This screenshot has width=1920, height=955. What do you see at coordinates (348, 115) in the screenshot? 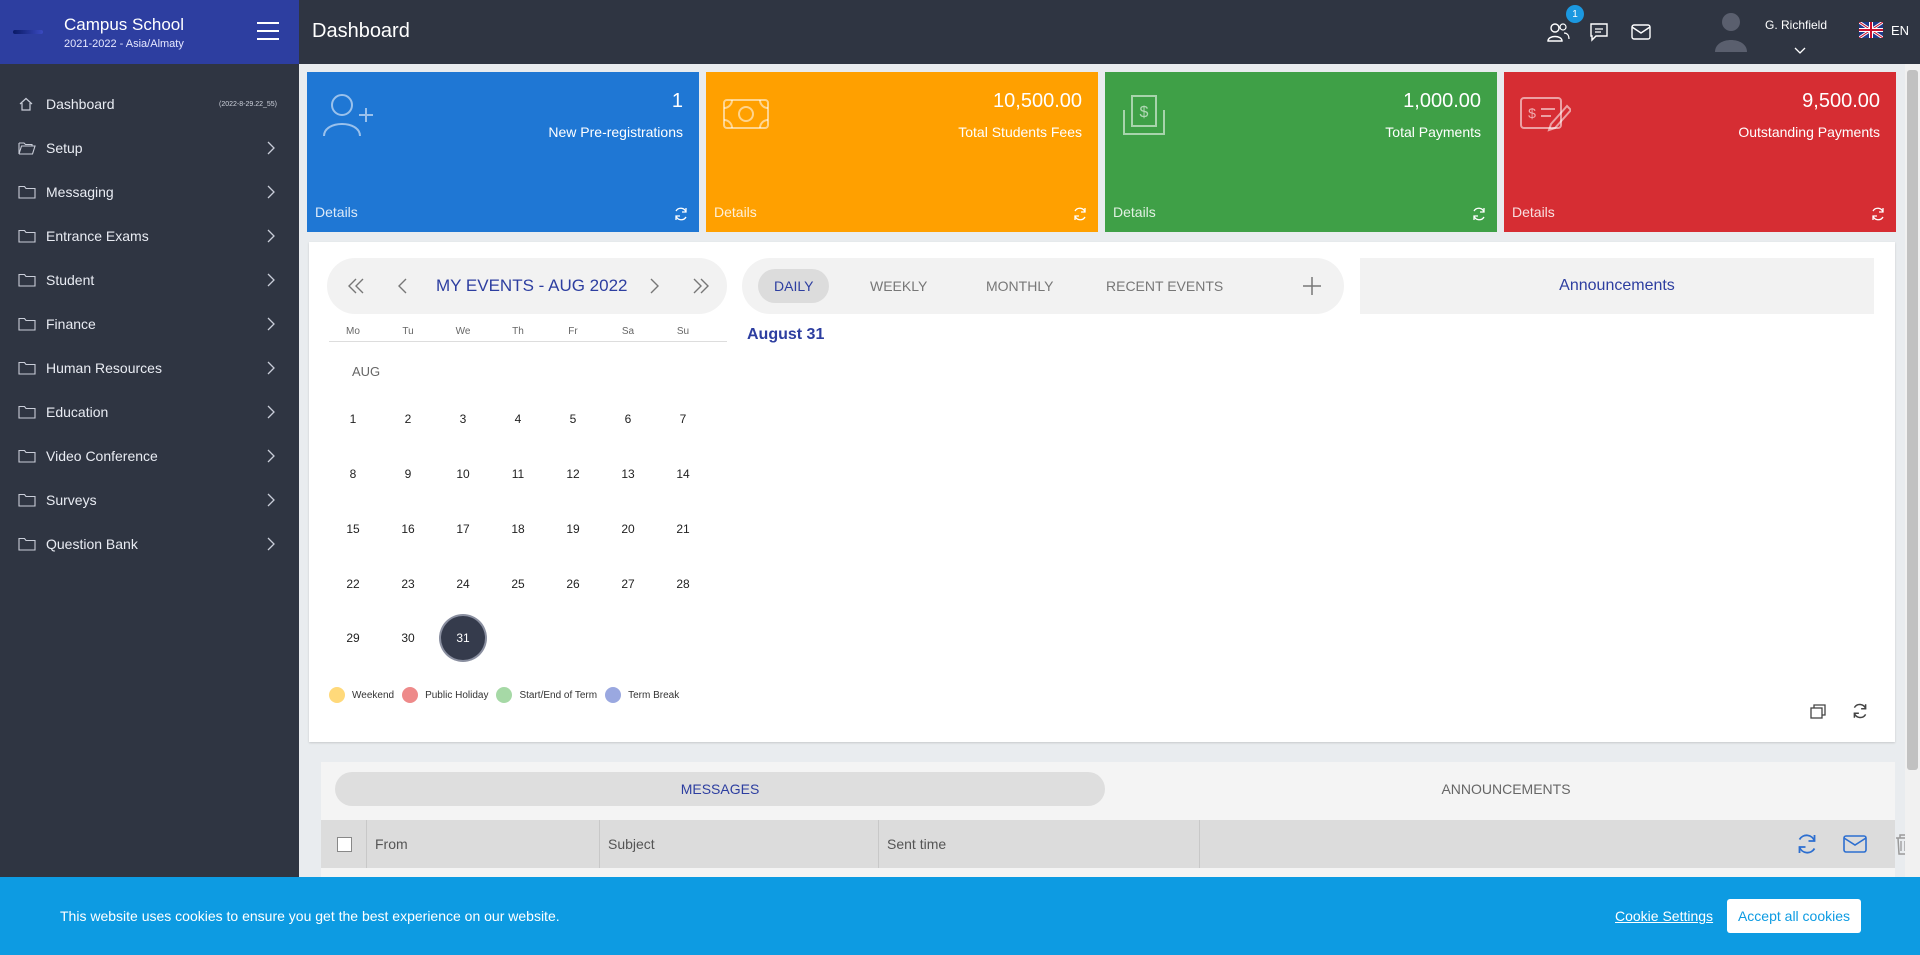
I see `user-plus-icon` at bounding box center [348, 115].